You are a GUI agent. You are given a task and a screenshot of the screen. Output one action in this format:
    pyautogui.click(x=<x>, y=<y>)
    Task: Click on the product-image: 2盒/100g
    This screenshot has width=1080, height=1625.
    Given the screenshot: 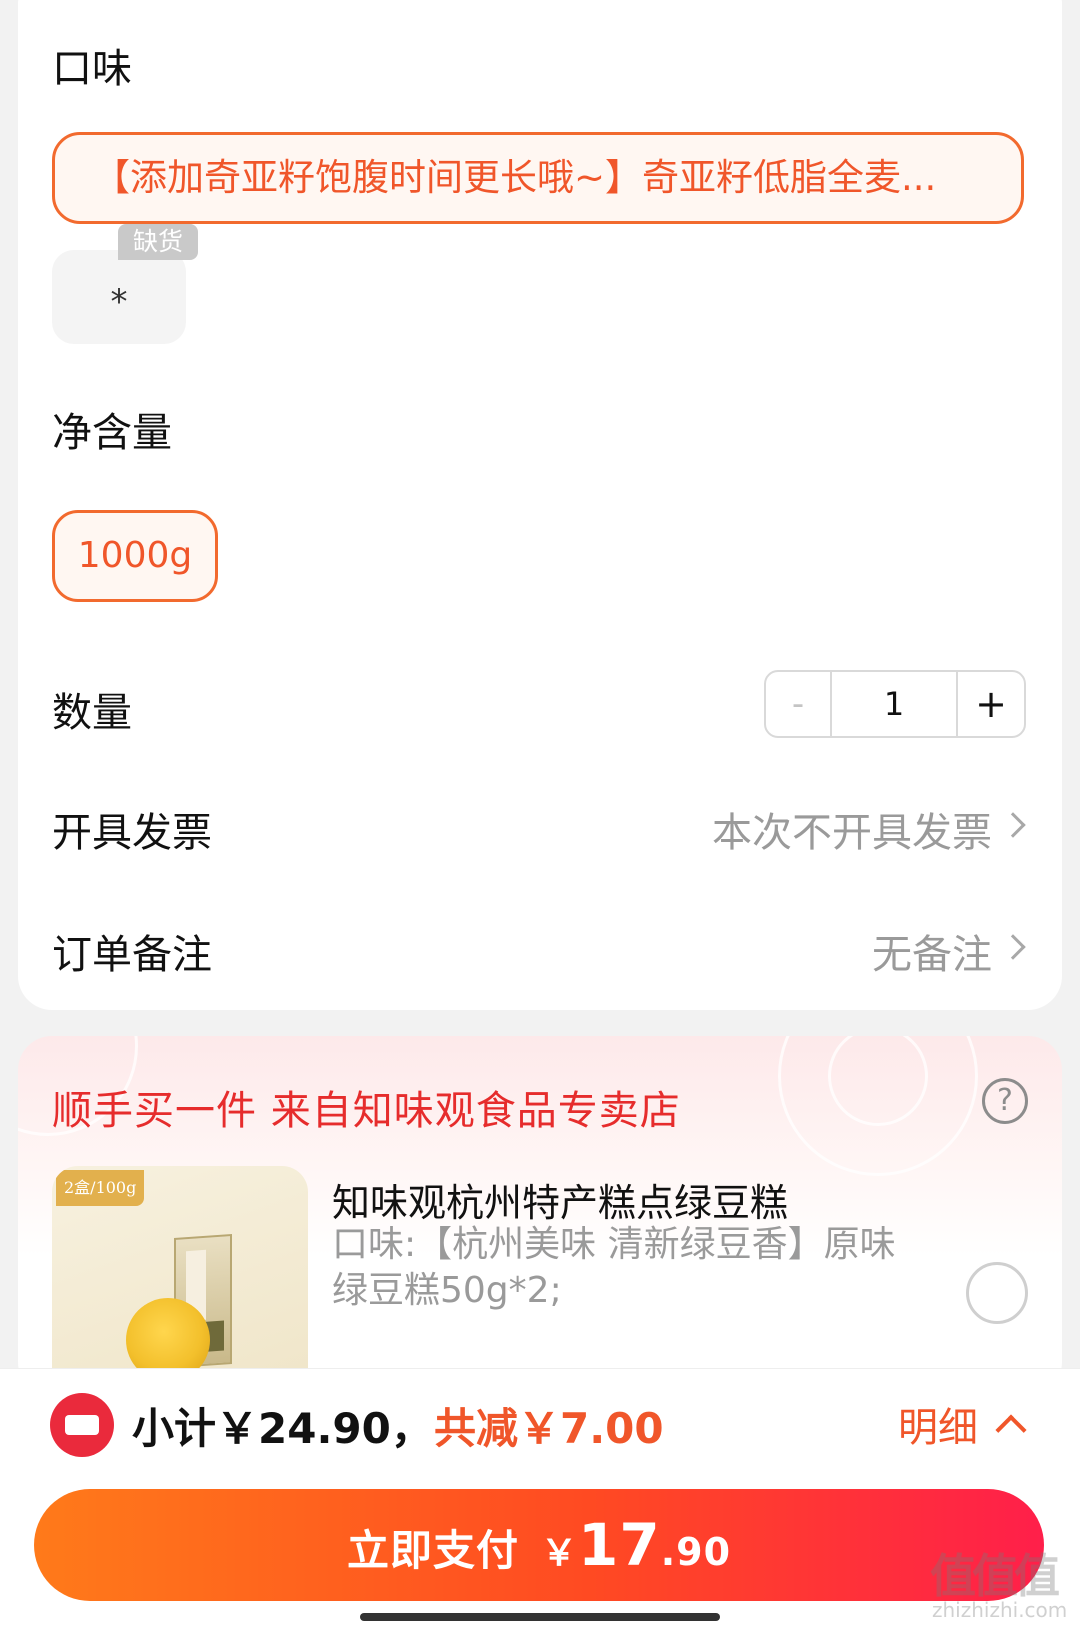 What is the action you would take?
    pyautogui.click(x=180, y=1281)
    